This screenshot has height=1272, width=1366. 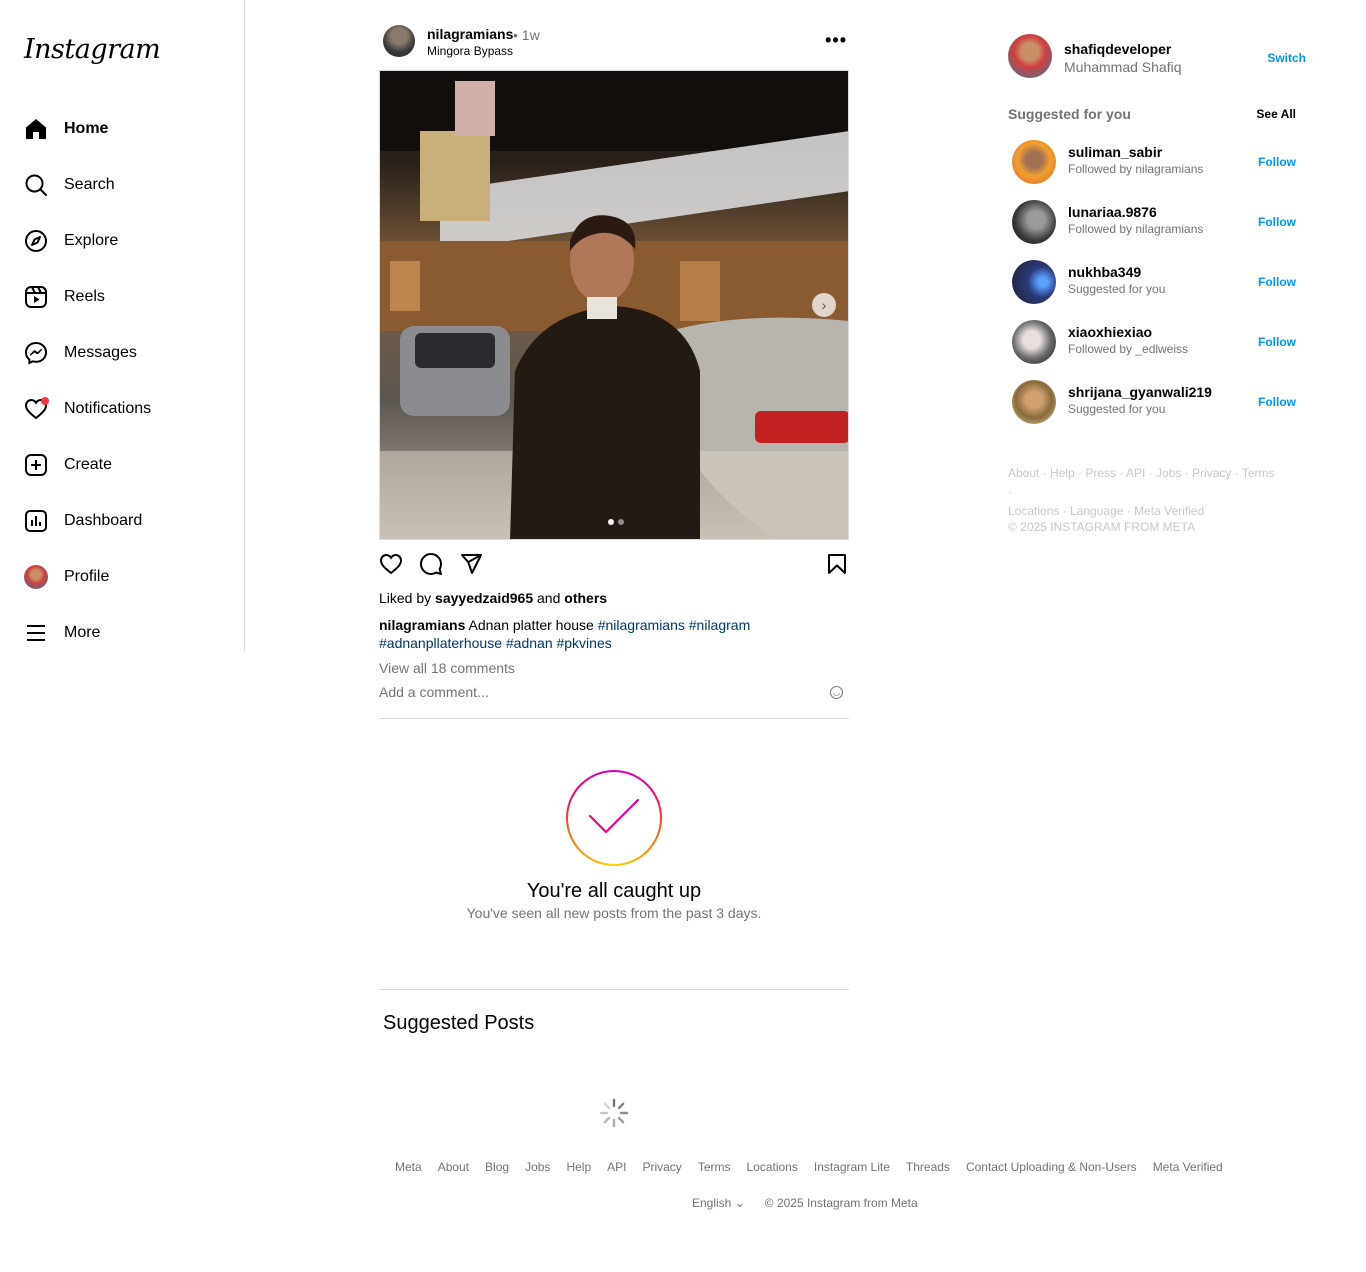 I want to click on suggestion-reason: Followed by _edlweiss, so click(x=1128, y=349).